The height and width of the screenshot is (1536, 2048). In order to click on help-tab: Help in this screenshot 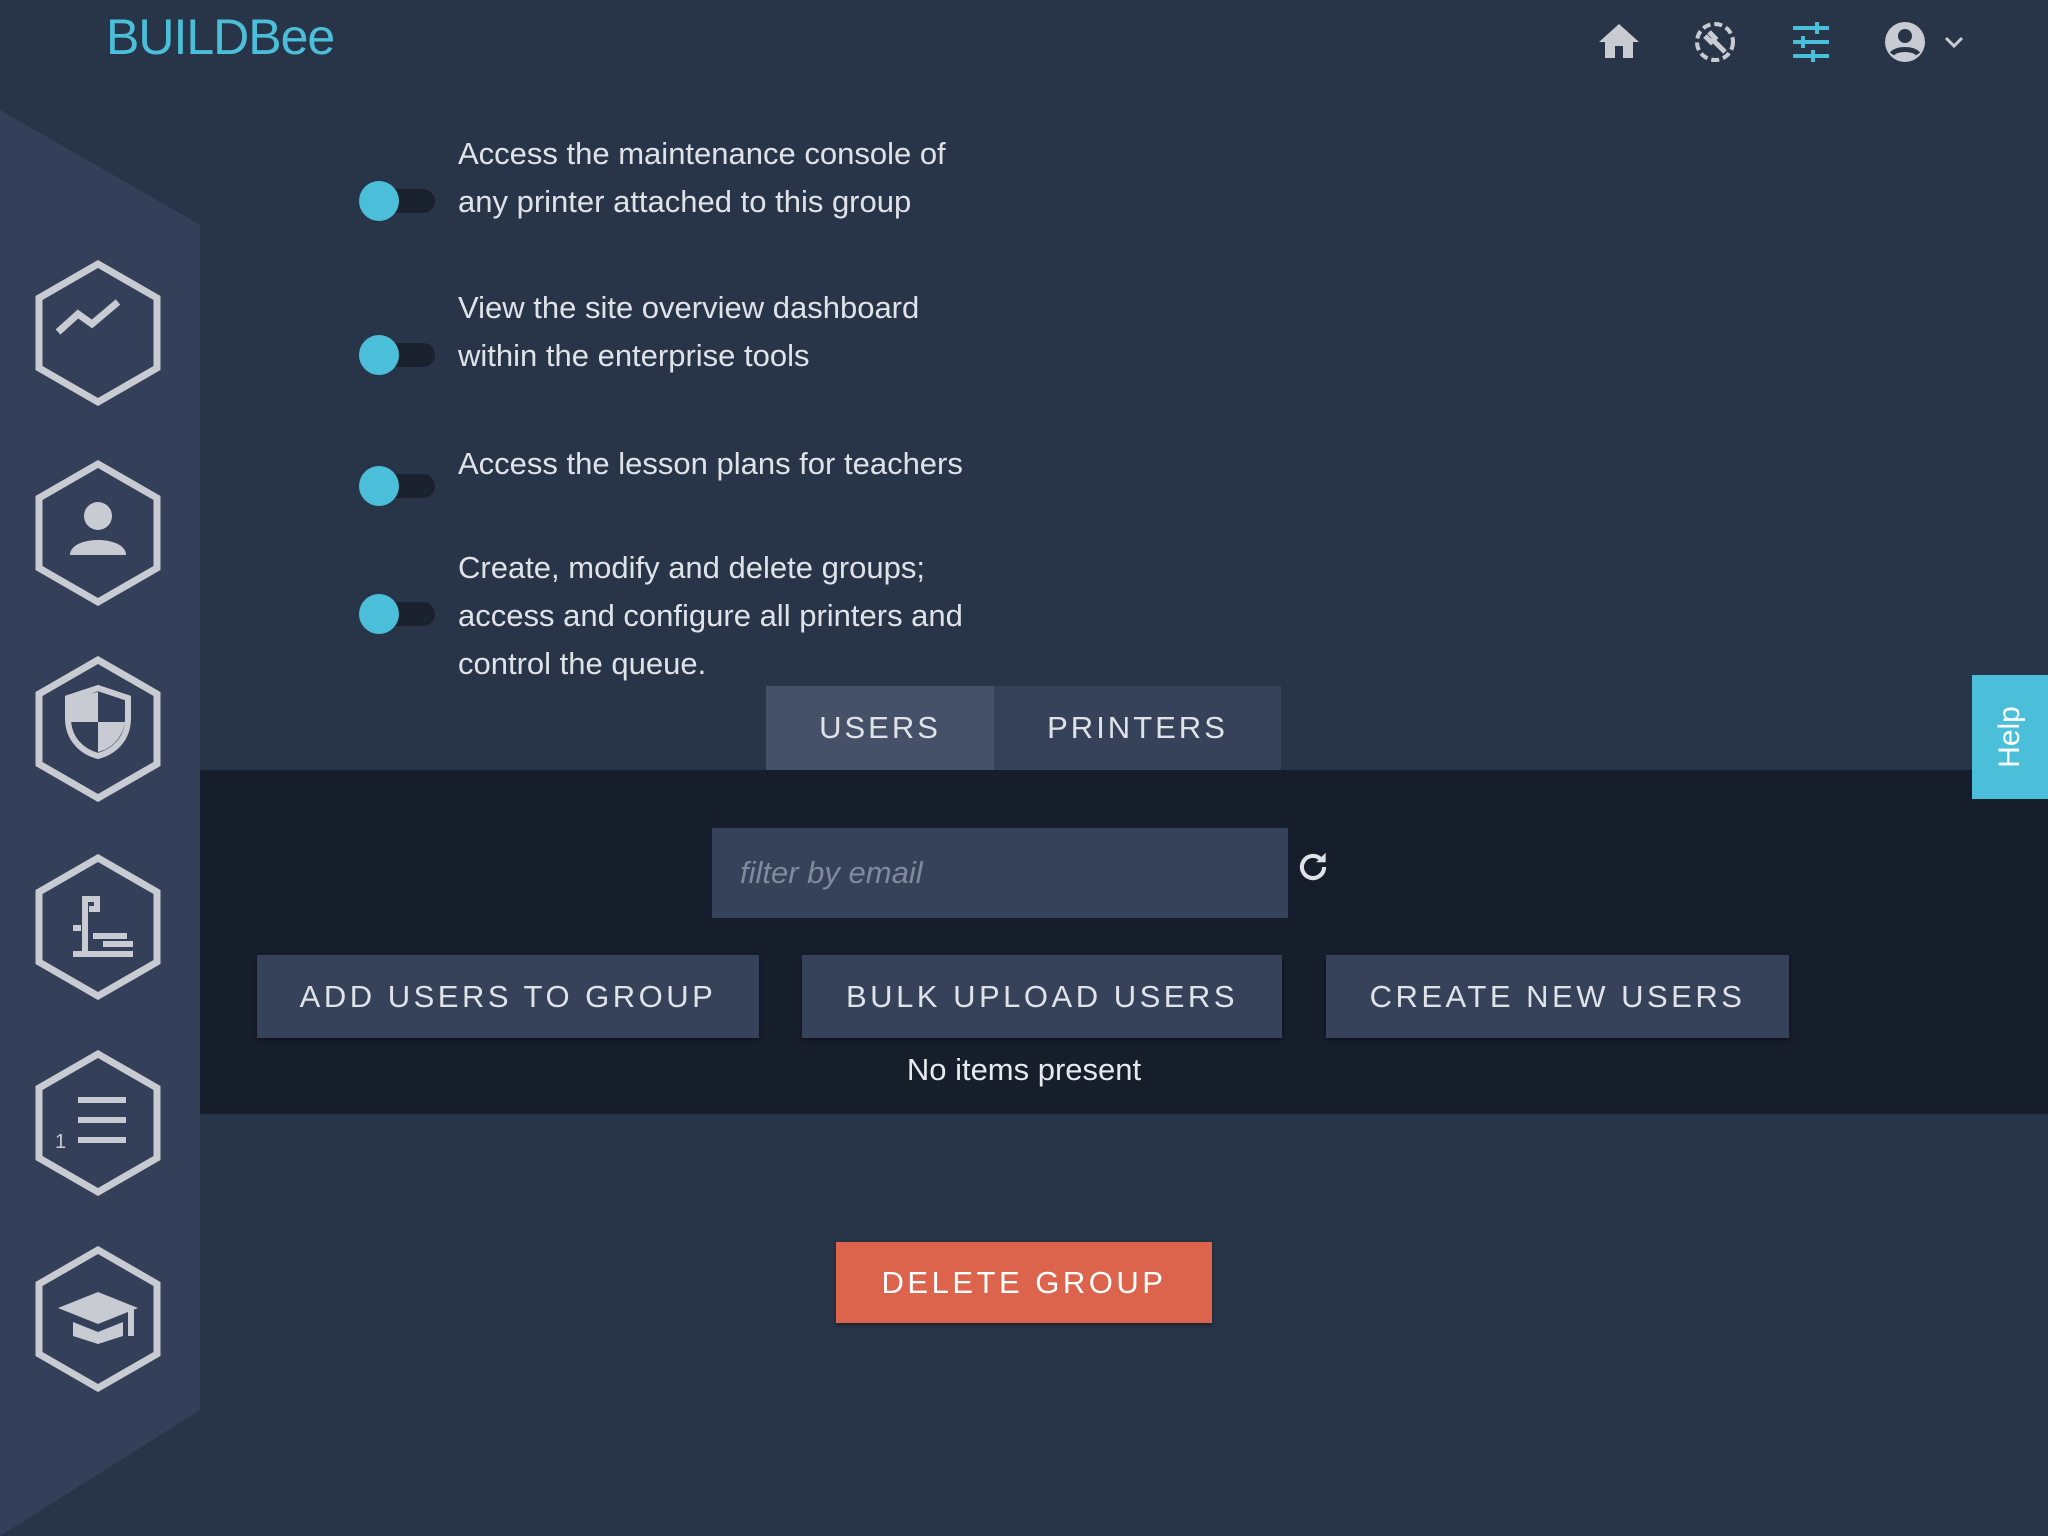, I will do `click(2010, 737)`.